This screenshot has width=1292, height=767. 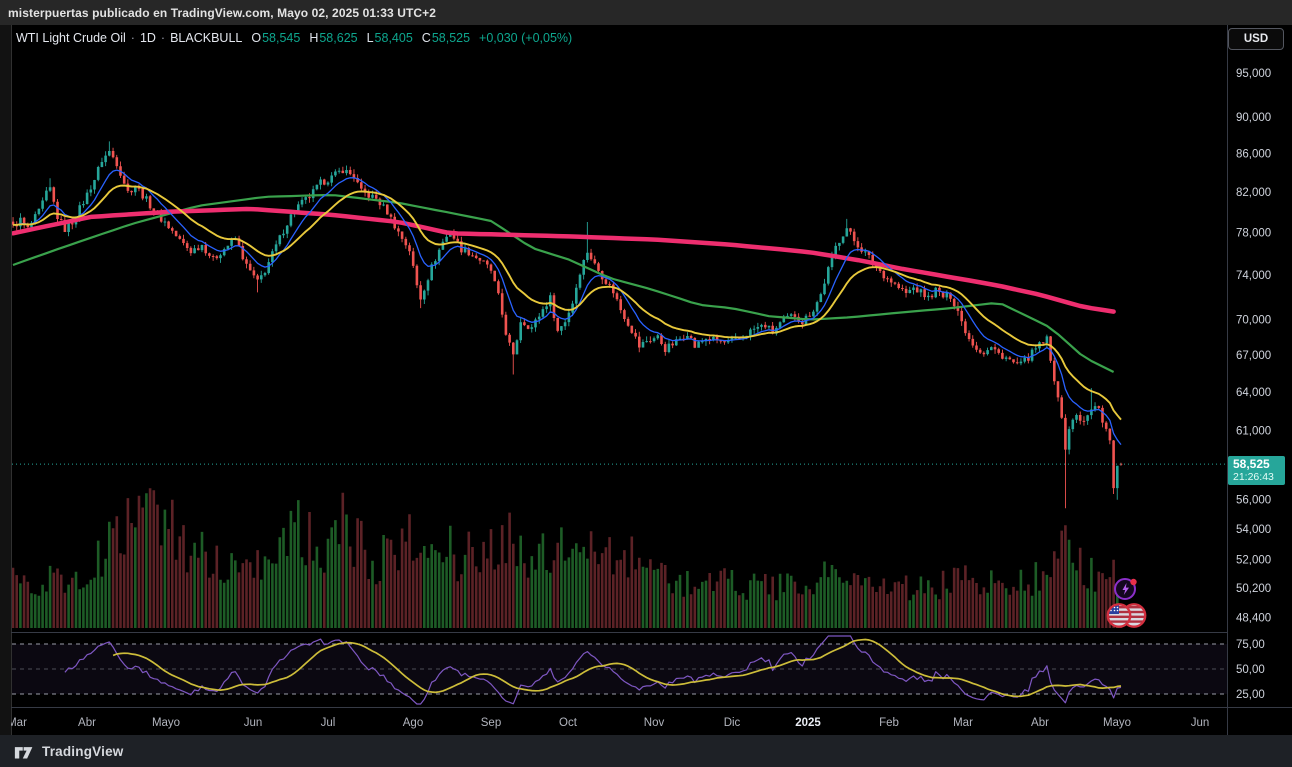 I want to click on open-letter: O, so click(x=256, y=38).